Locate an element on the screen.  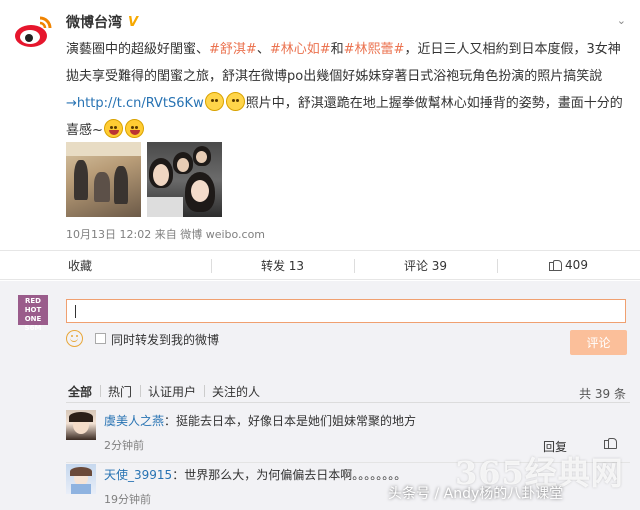
comment-time: 2分钟前 is located at coordinates (124, 445).